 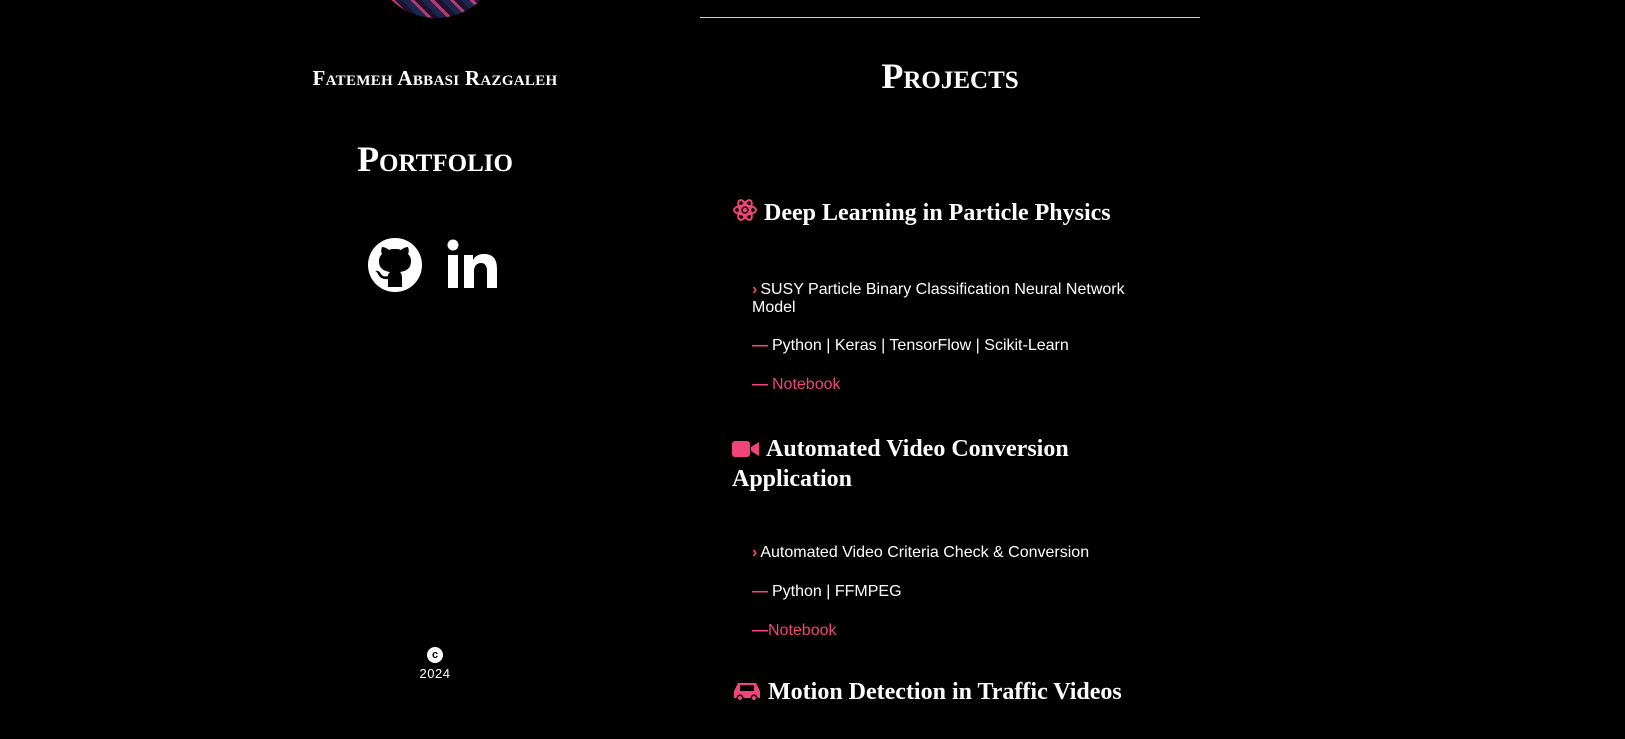 I want to click on project-title: Deep Learning in Particle Physics, so click(x=952, y=213).